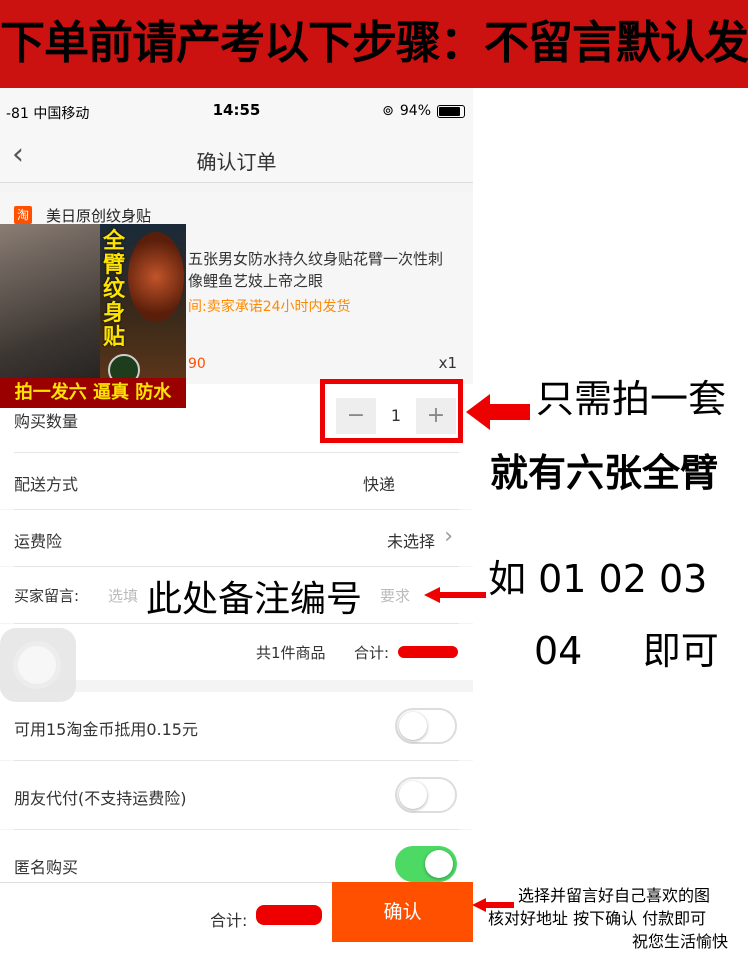 The width and height of the screenshot is (748, 959). What do you see at coordinates (395, 595) in the screenshot?
I see `message-placeholder-end: 要求` at bounding box center [395, 595].